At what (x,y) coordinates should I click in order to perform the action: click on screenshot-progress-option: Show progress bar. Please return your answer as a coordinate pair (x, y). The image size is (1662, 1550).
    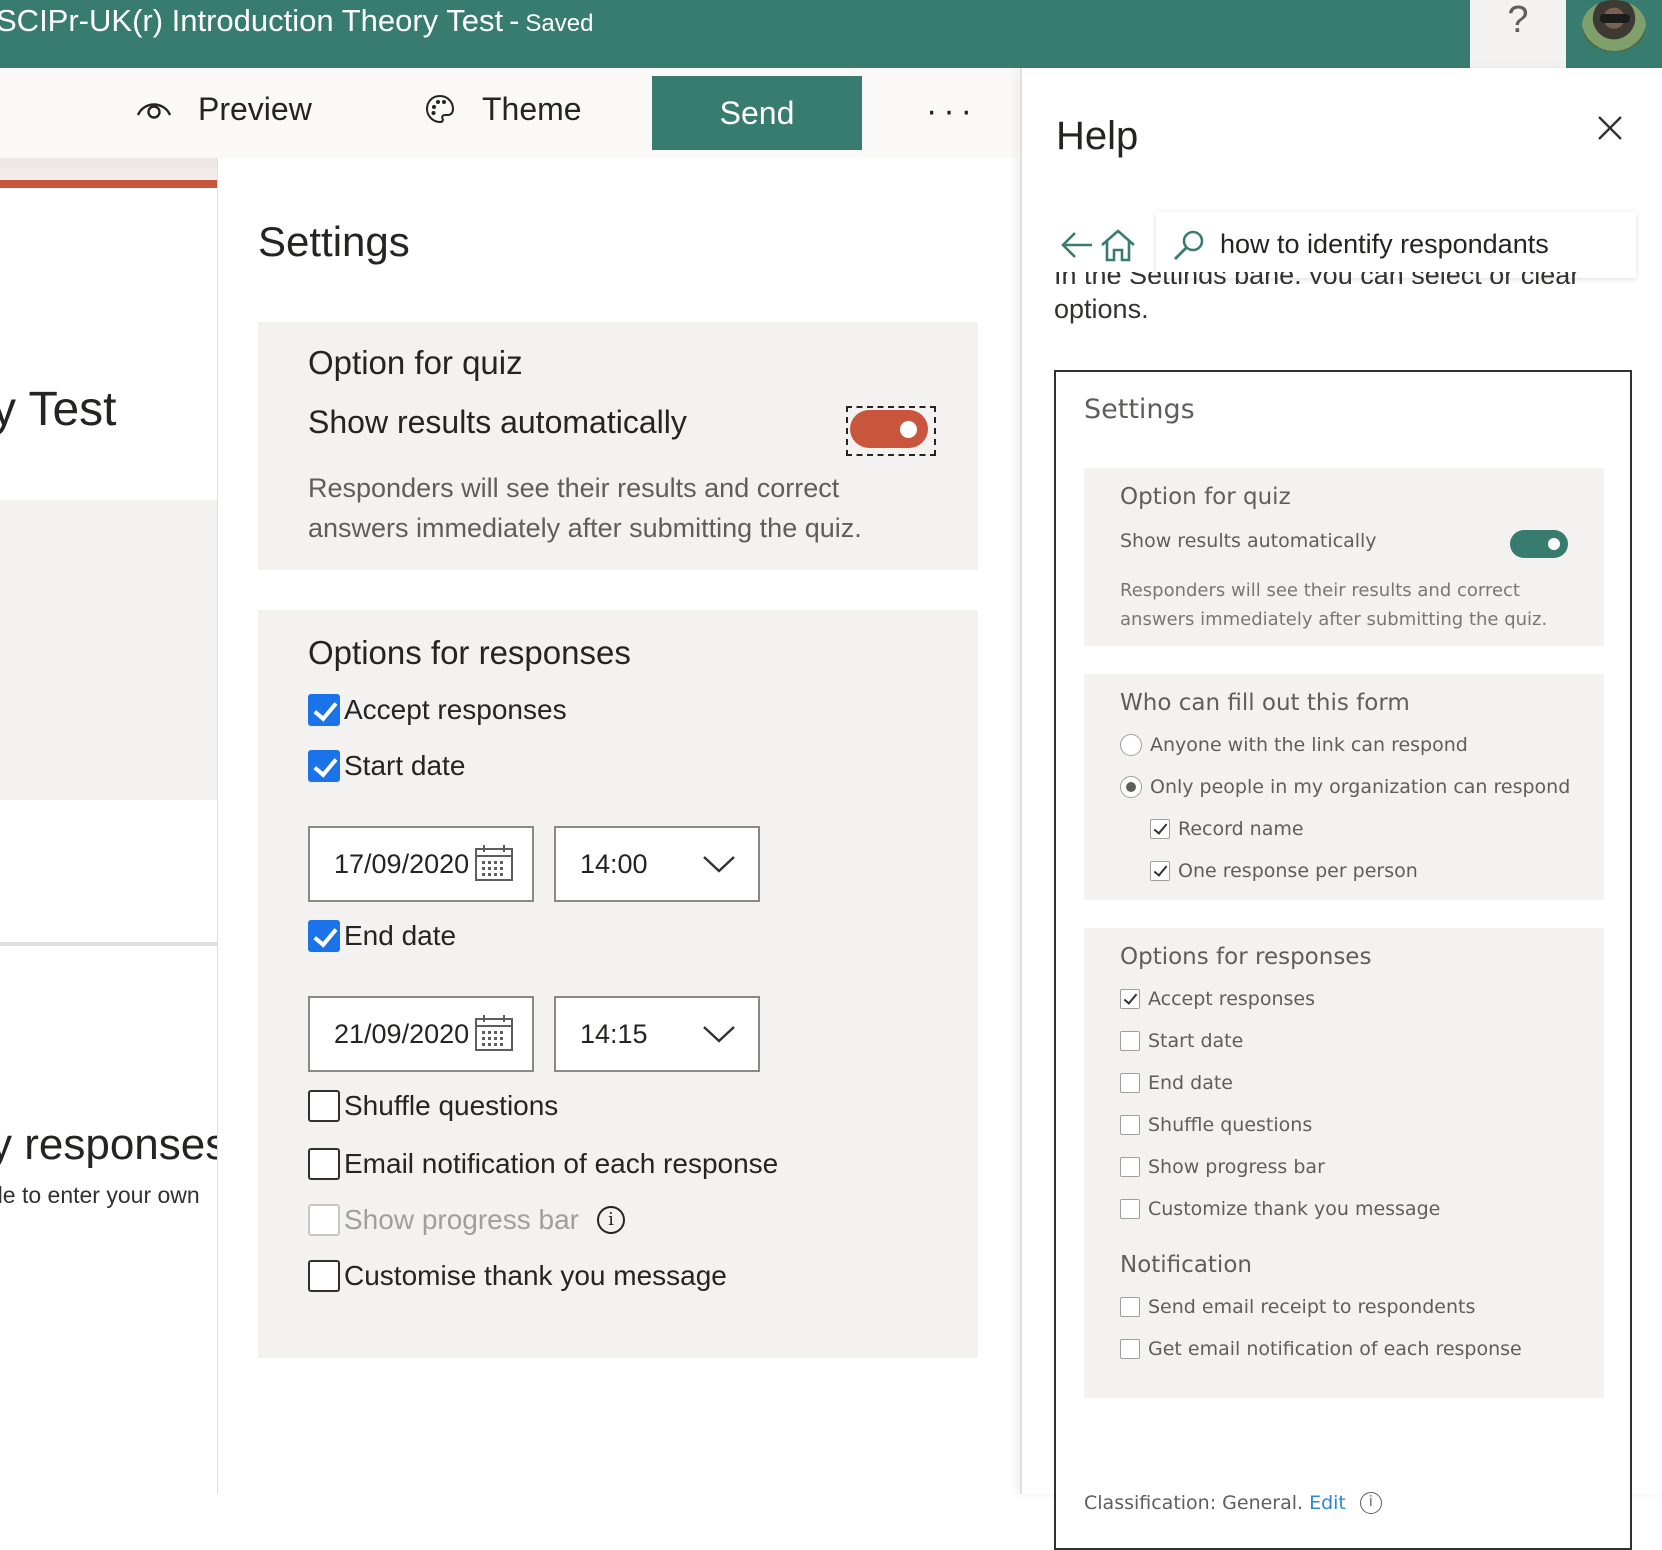
    Looking at the image, I should click on (1222, 1167).